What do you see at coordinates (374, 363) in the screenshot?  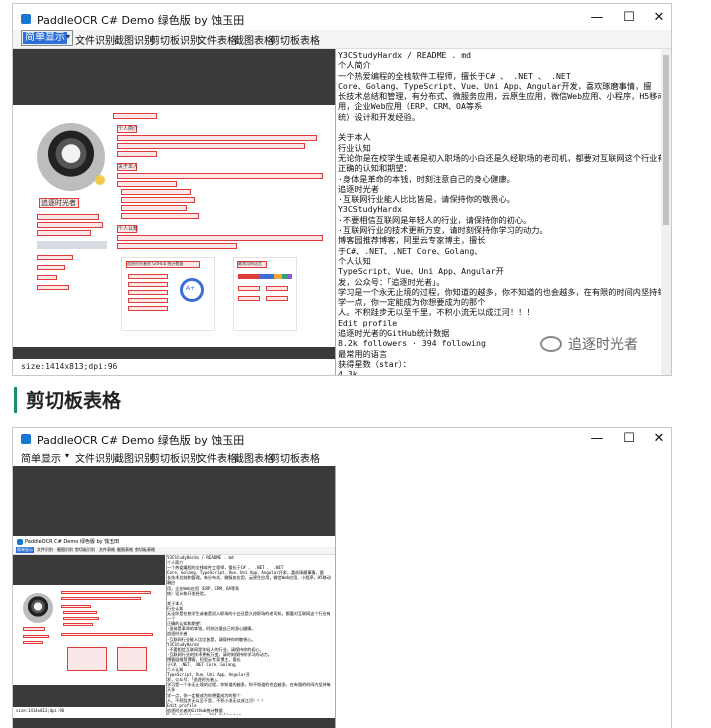 I see `ocr-line: 获得星数（star）：` at bounding box center [374, 363].